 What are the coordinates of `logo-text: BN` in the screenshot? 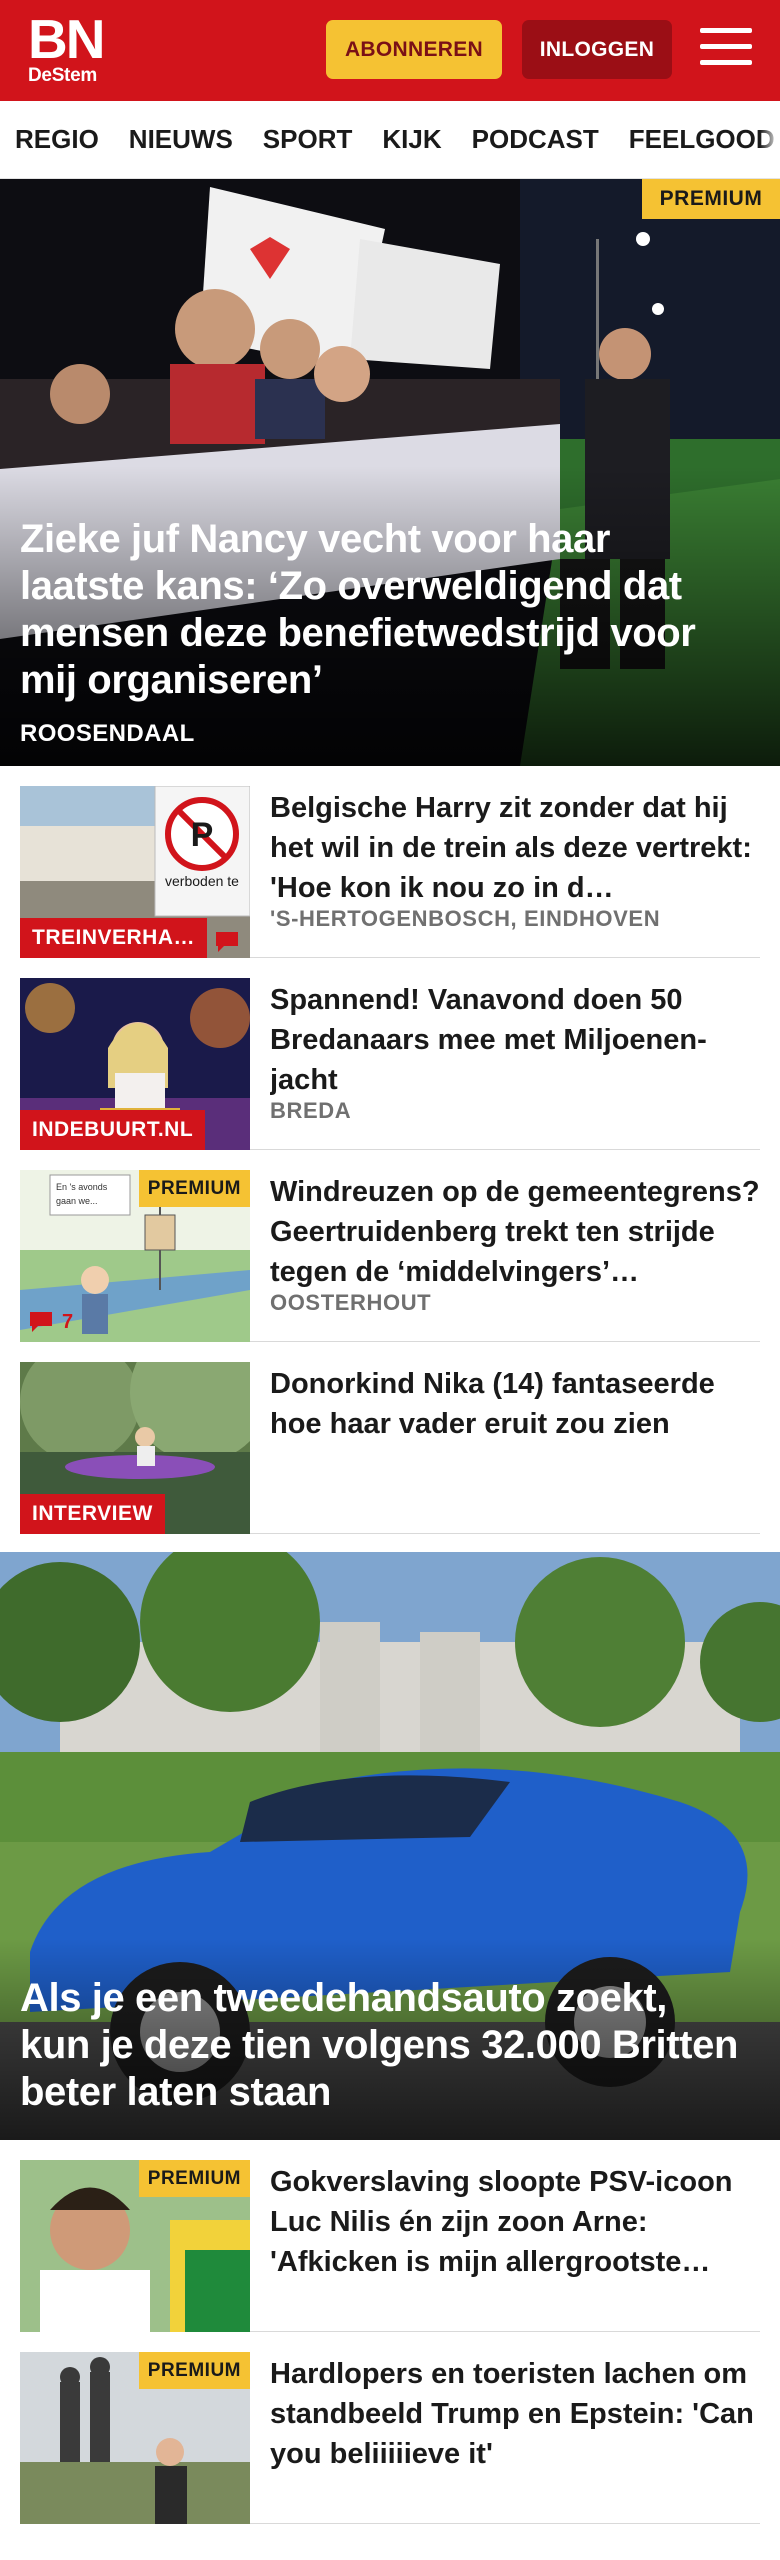 It's located at (66, 39).